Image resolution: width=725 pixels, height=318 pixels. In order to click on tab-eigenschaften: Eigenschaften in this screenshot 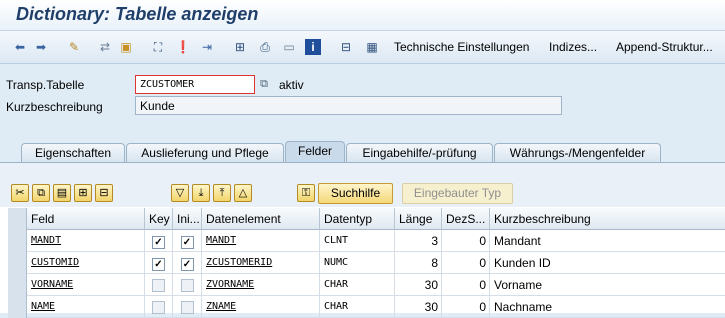, I will do `click(73, 153)`.